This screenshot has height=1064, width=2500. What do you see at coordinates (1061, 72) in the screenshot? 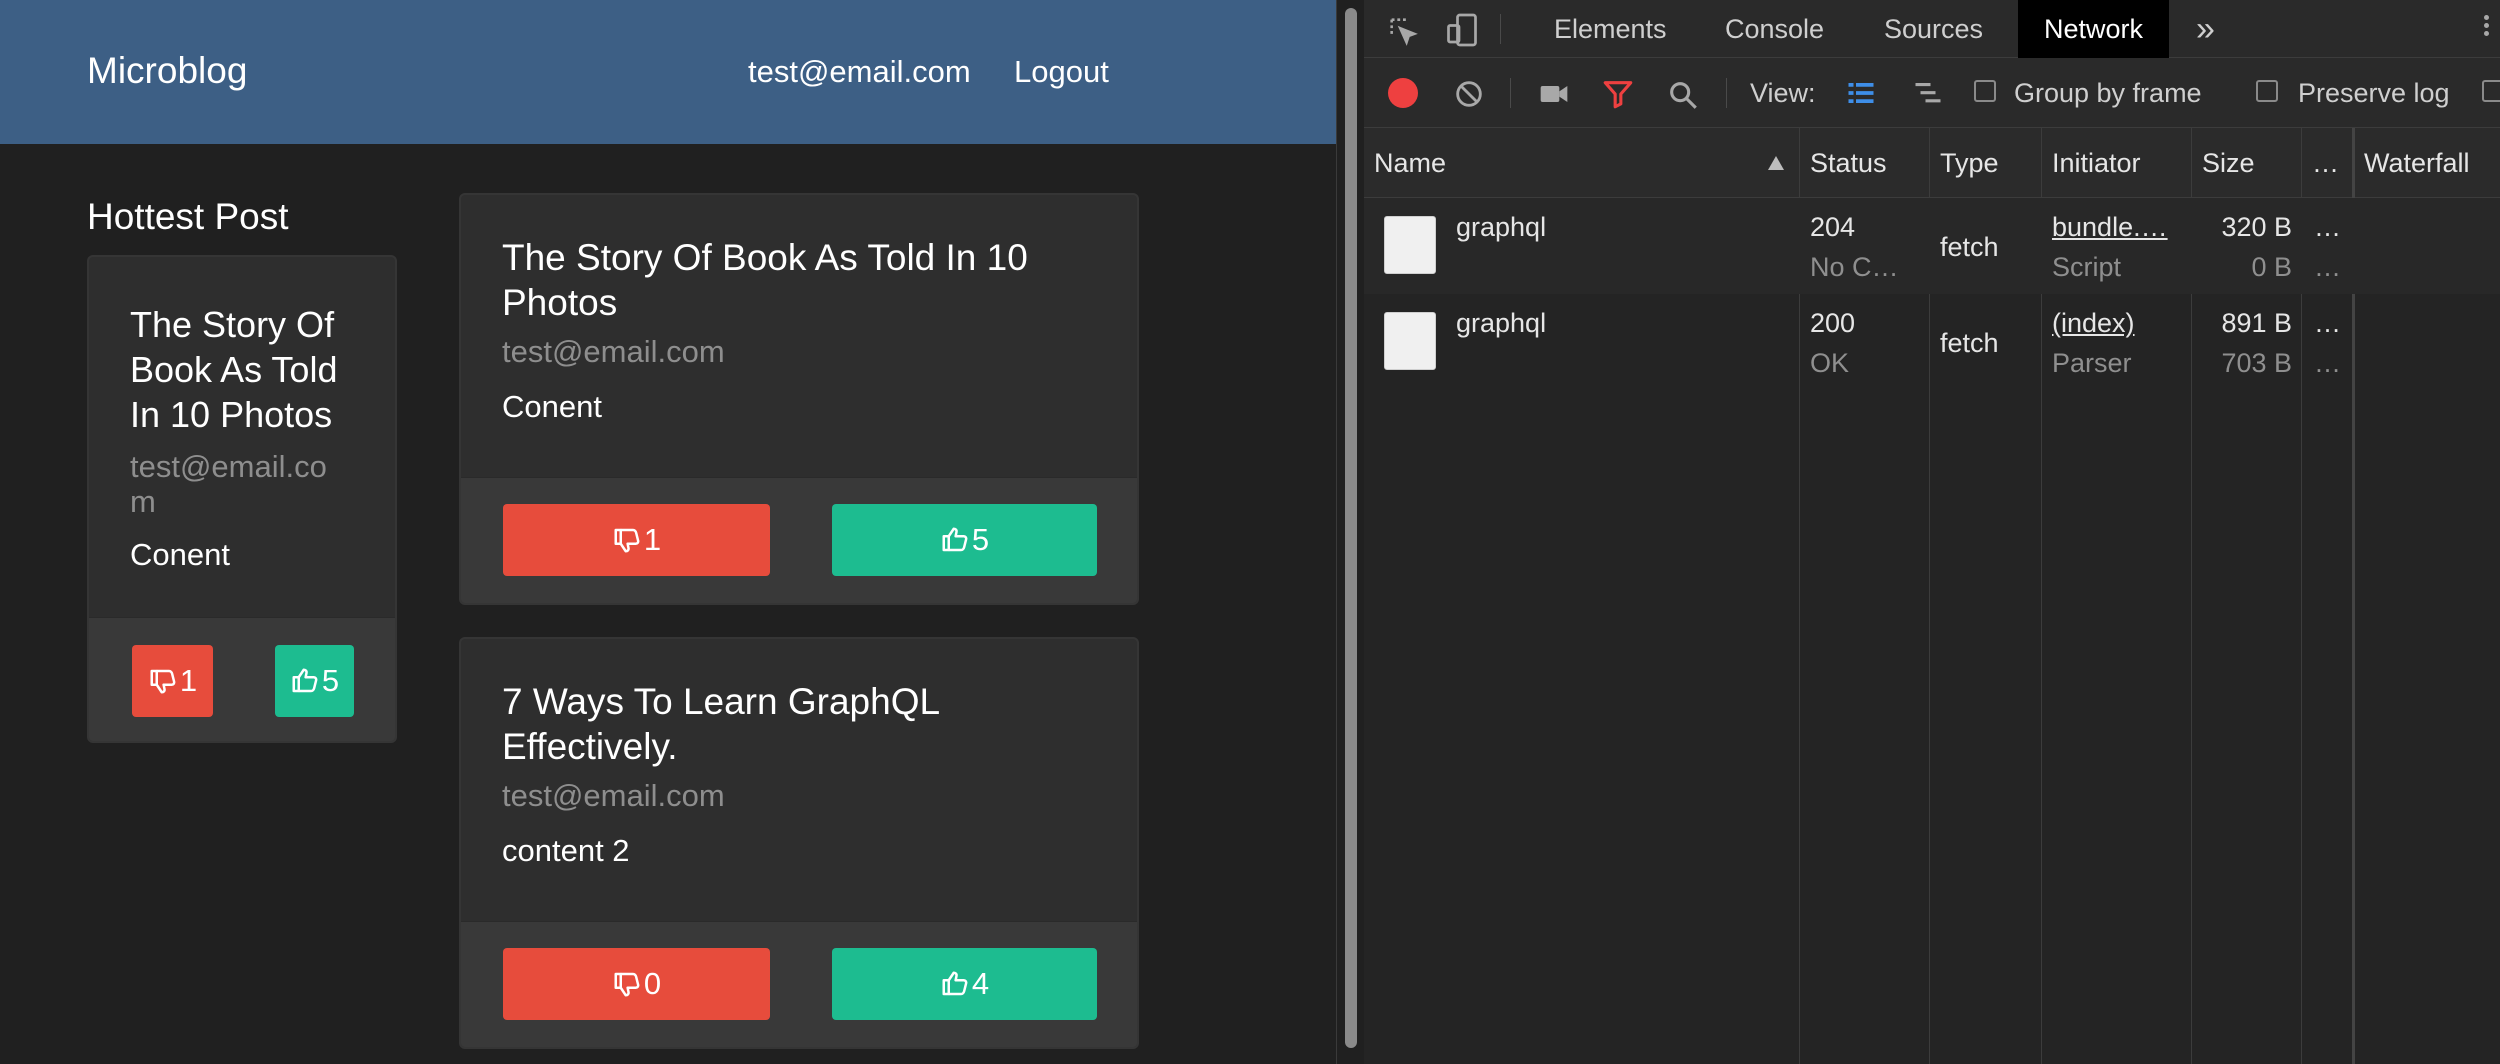
I see `logout-link: Logout` at bounding box center [1061, 72].